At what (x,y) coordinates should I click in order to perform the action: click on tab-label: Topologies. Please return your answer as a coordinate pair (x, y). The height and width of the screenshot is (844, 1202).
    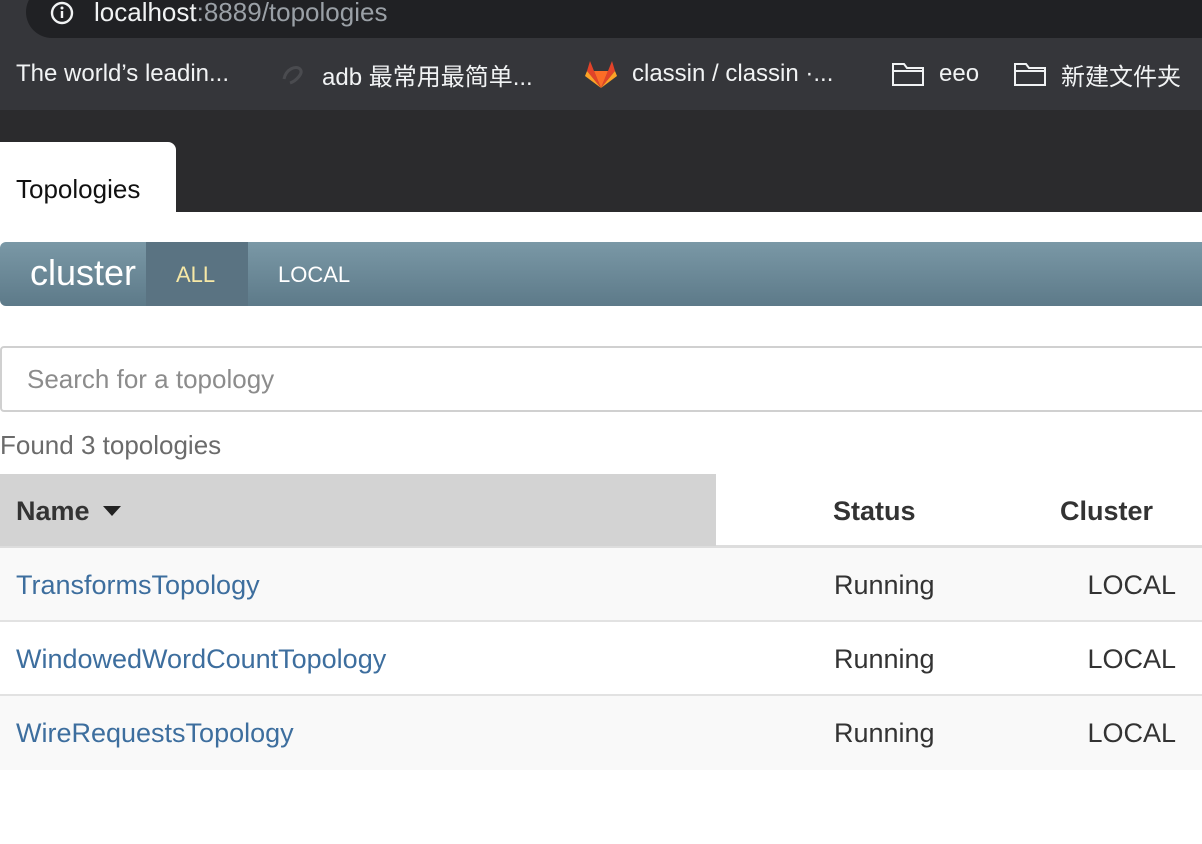
    Looking at the image, I should click on (78, 189).